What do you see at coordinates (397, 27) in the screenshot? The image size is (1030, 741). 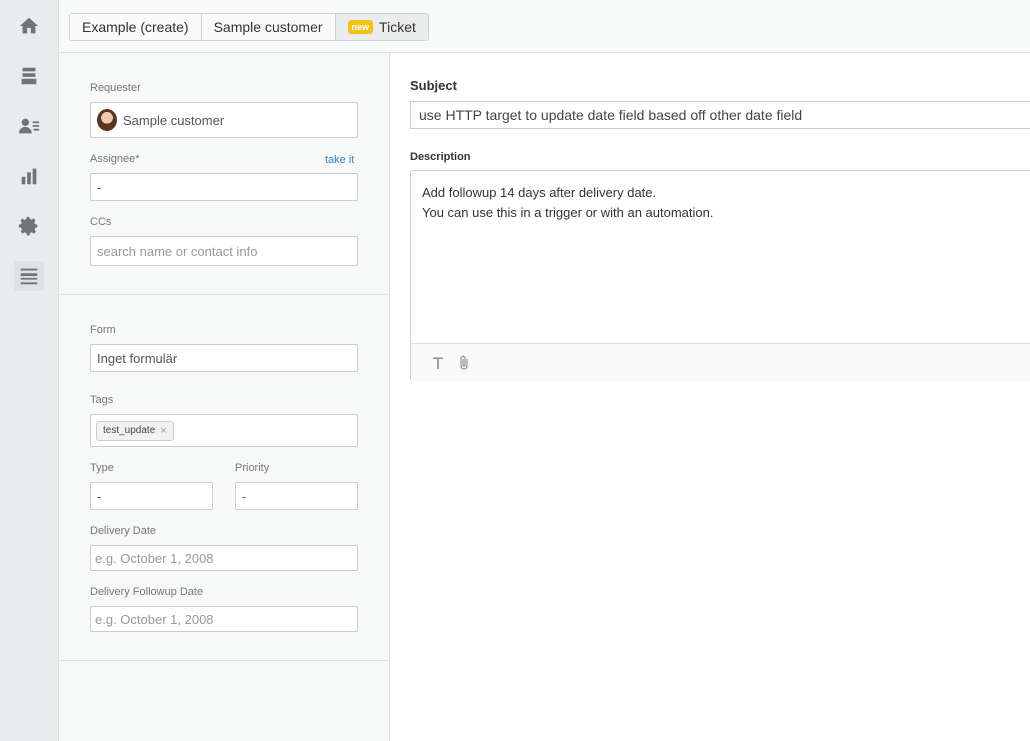 I see `tab-ticket-label: Ticket` at bounding box center [397, 27].